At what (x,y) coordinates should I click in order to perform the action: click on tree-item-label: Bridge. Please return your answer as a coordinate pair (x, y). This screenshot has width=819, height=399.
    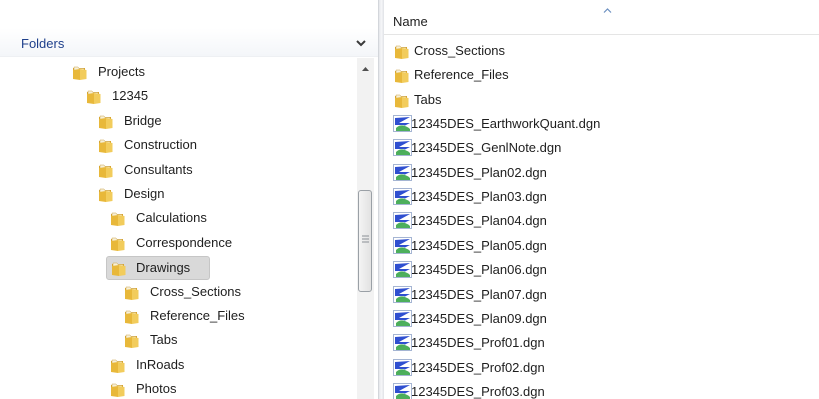
    Looking at the image, I should click on (143, 120).